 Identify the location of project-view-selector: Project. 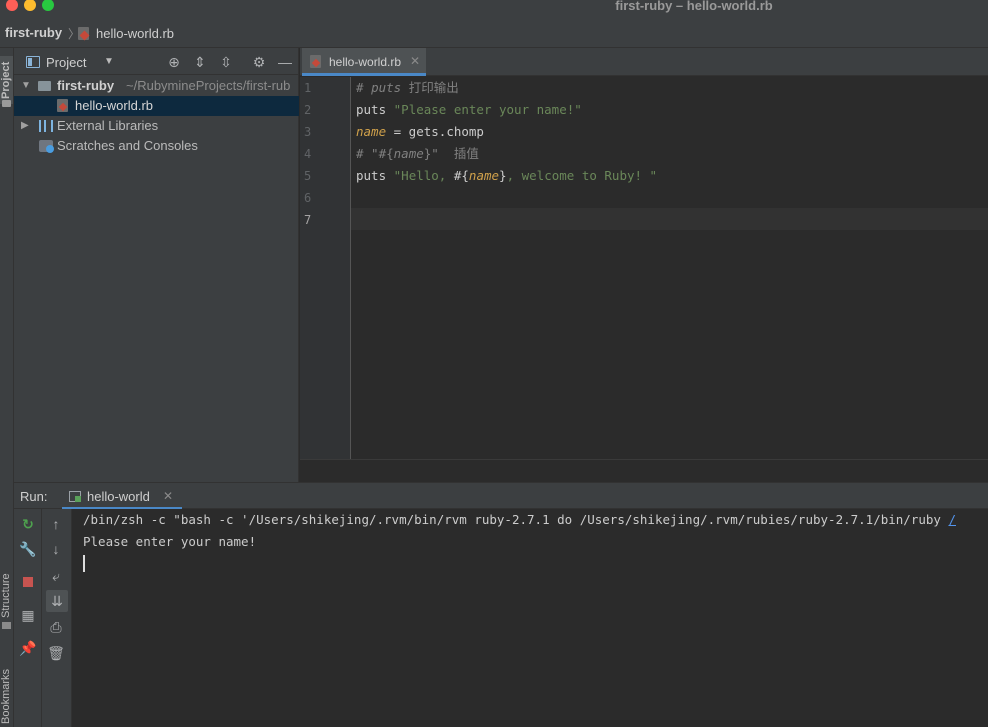
(66, 62).